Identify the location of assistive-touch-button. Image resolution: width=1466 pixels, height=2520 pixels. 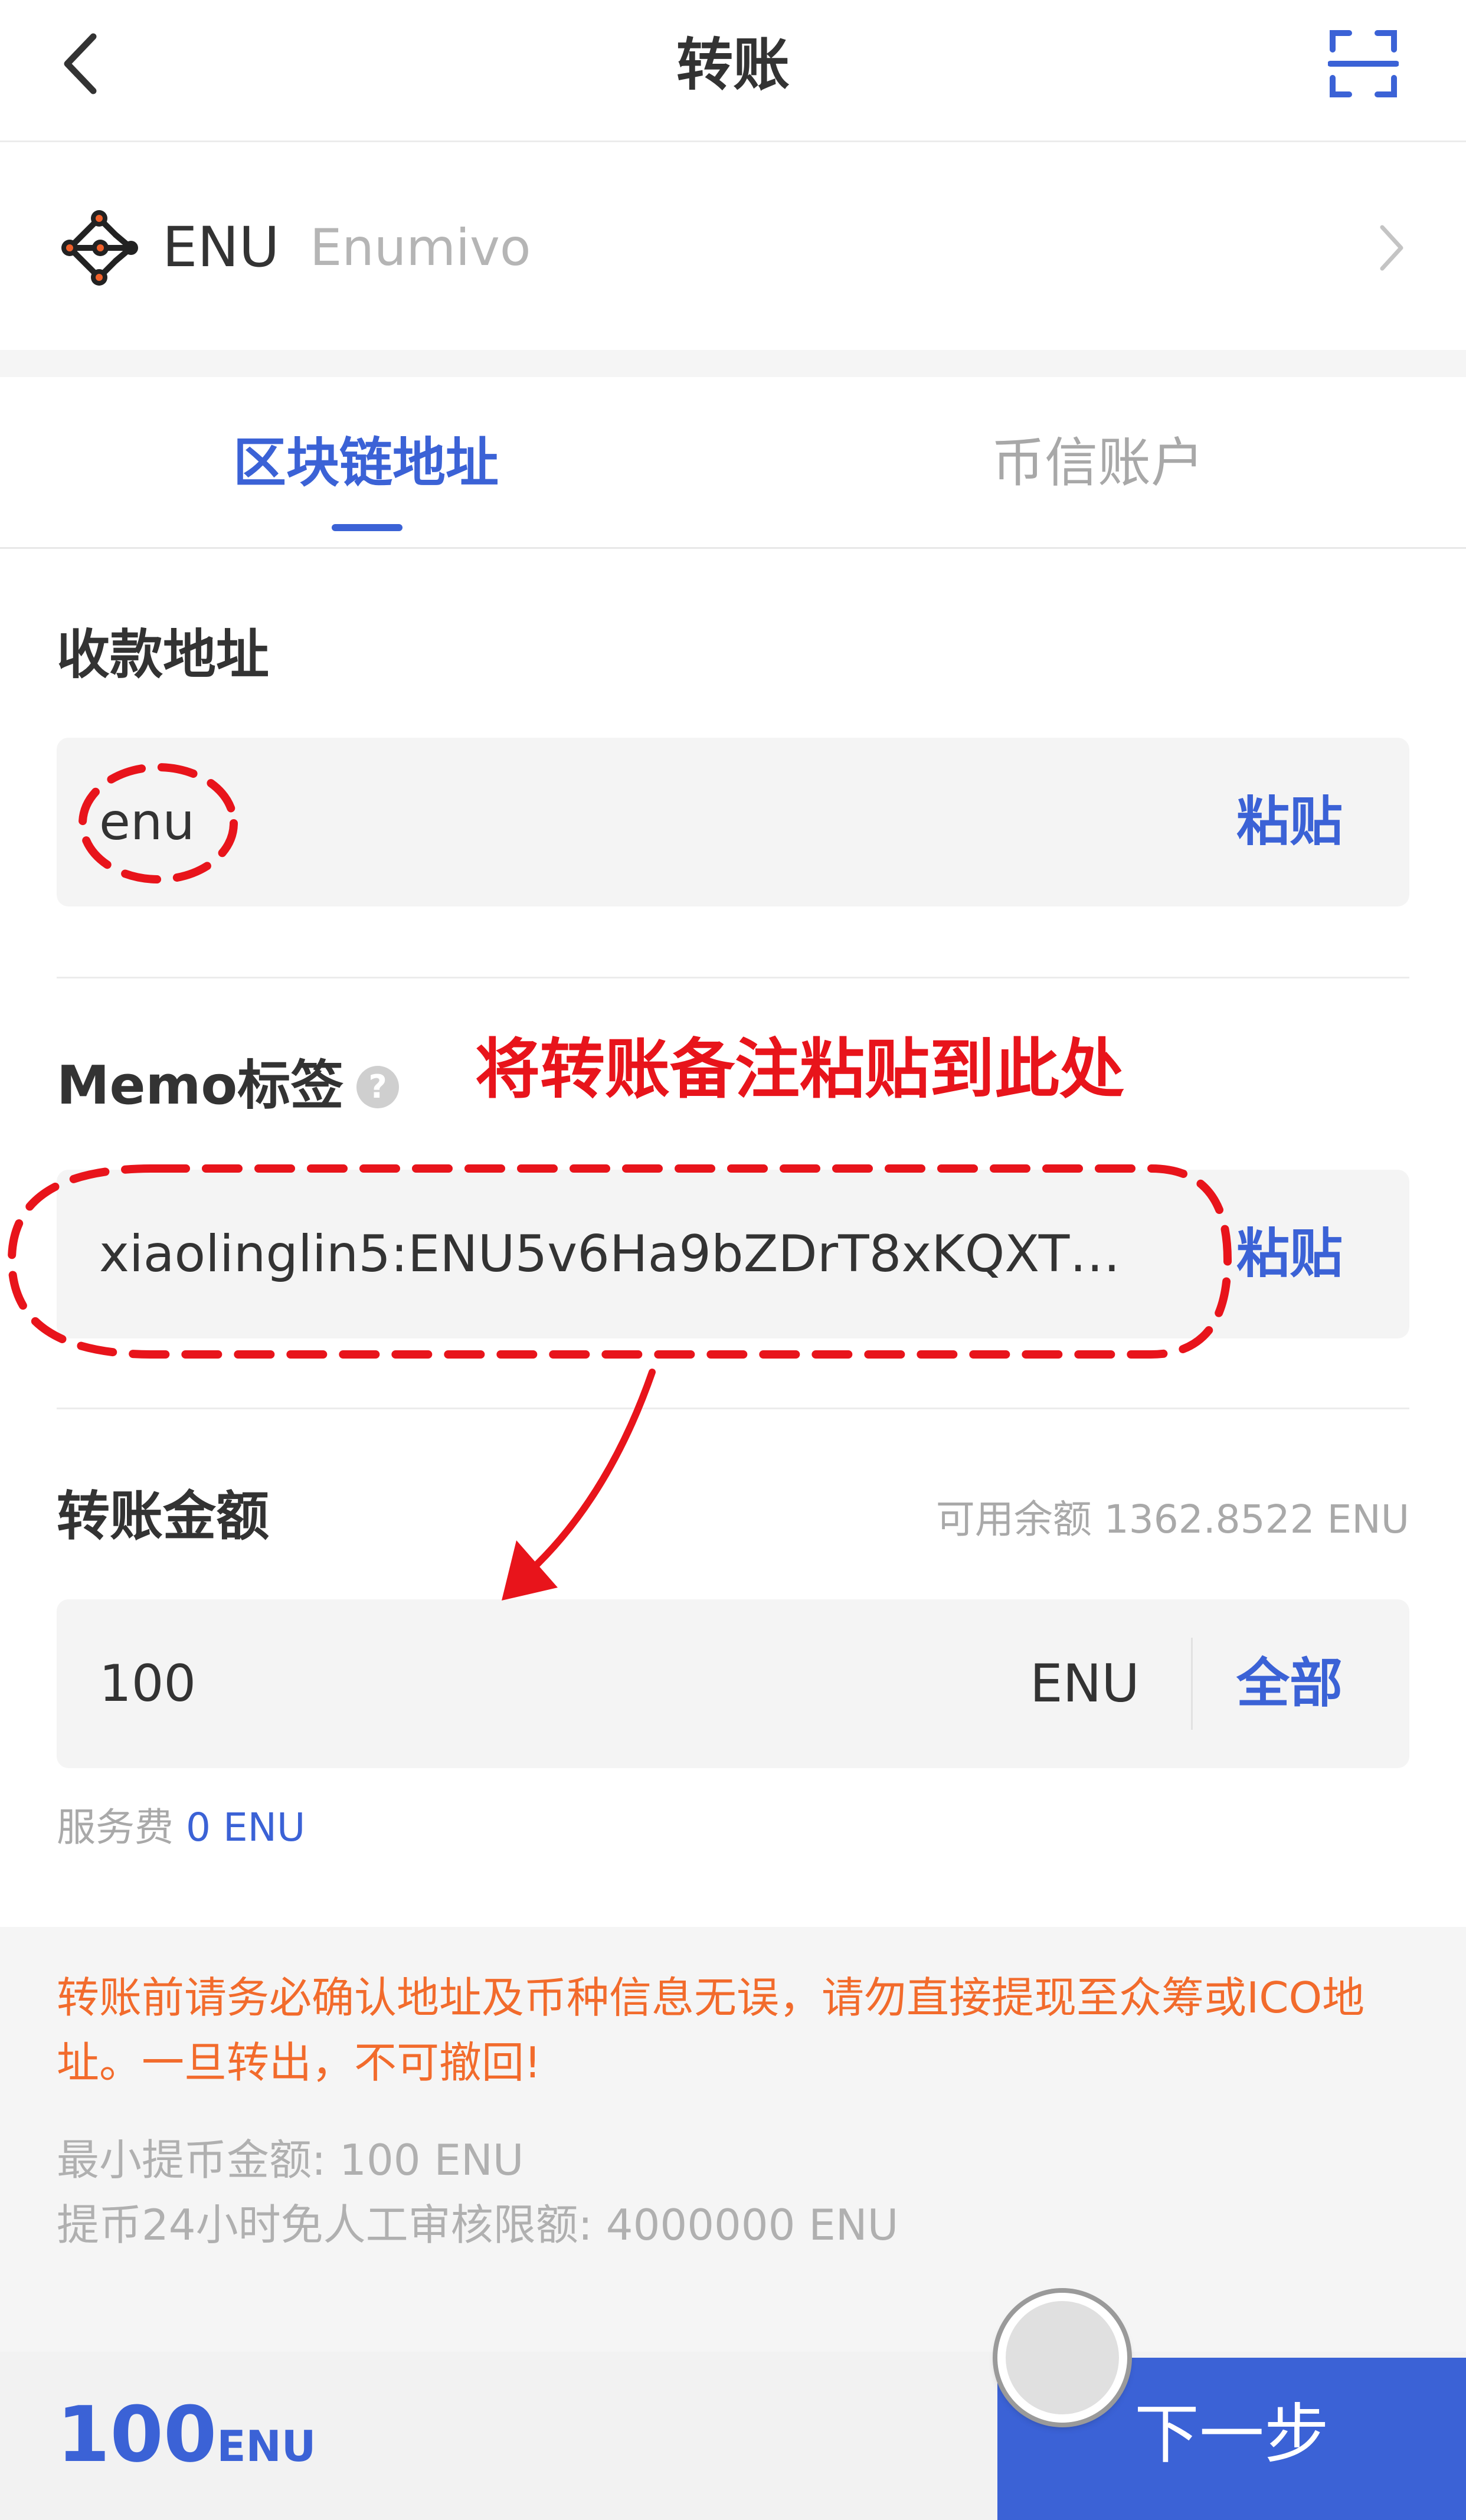
(1062, 2358).